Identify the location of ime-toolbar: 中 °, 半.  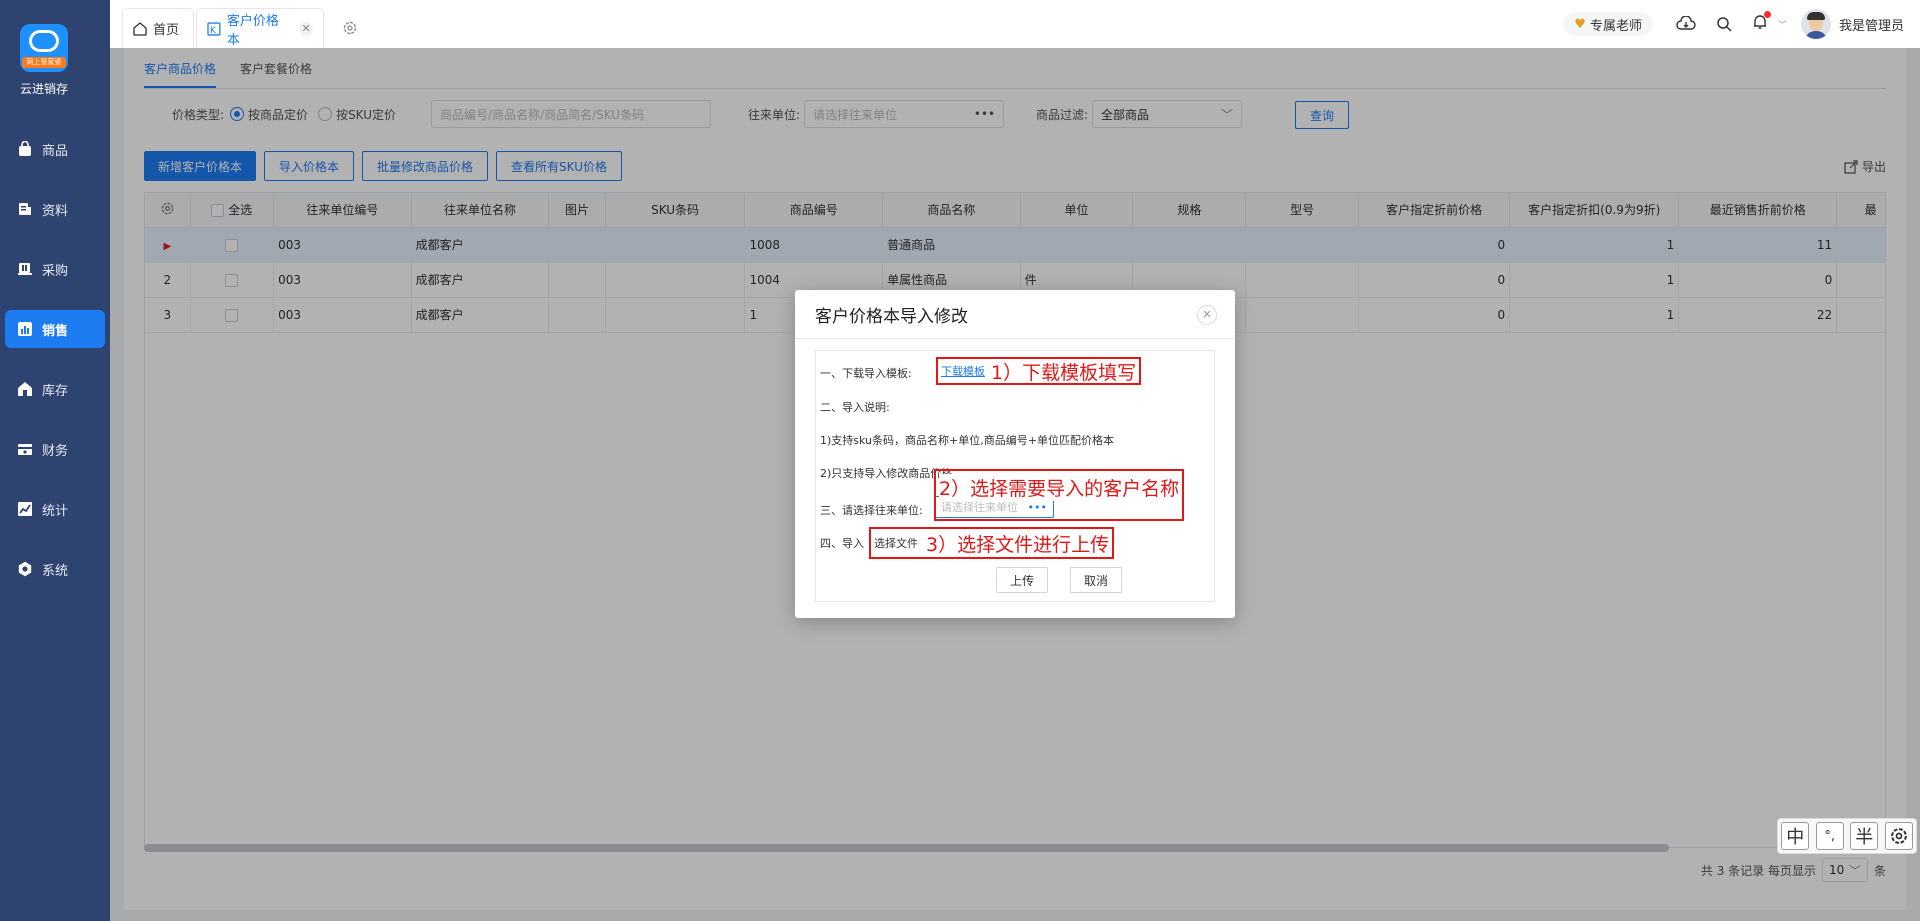
(1847, 836).